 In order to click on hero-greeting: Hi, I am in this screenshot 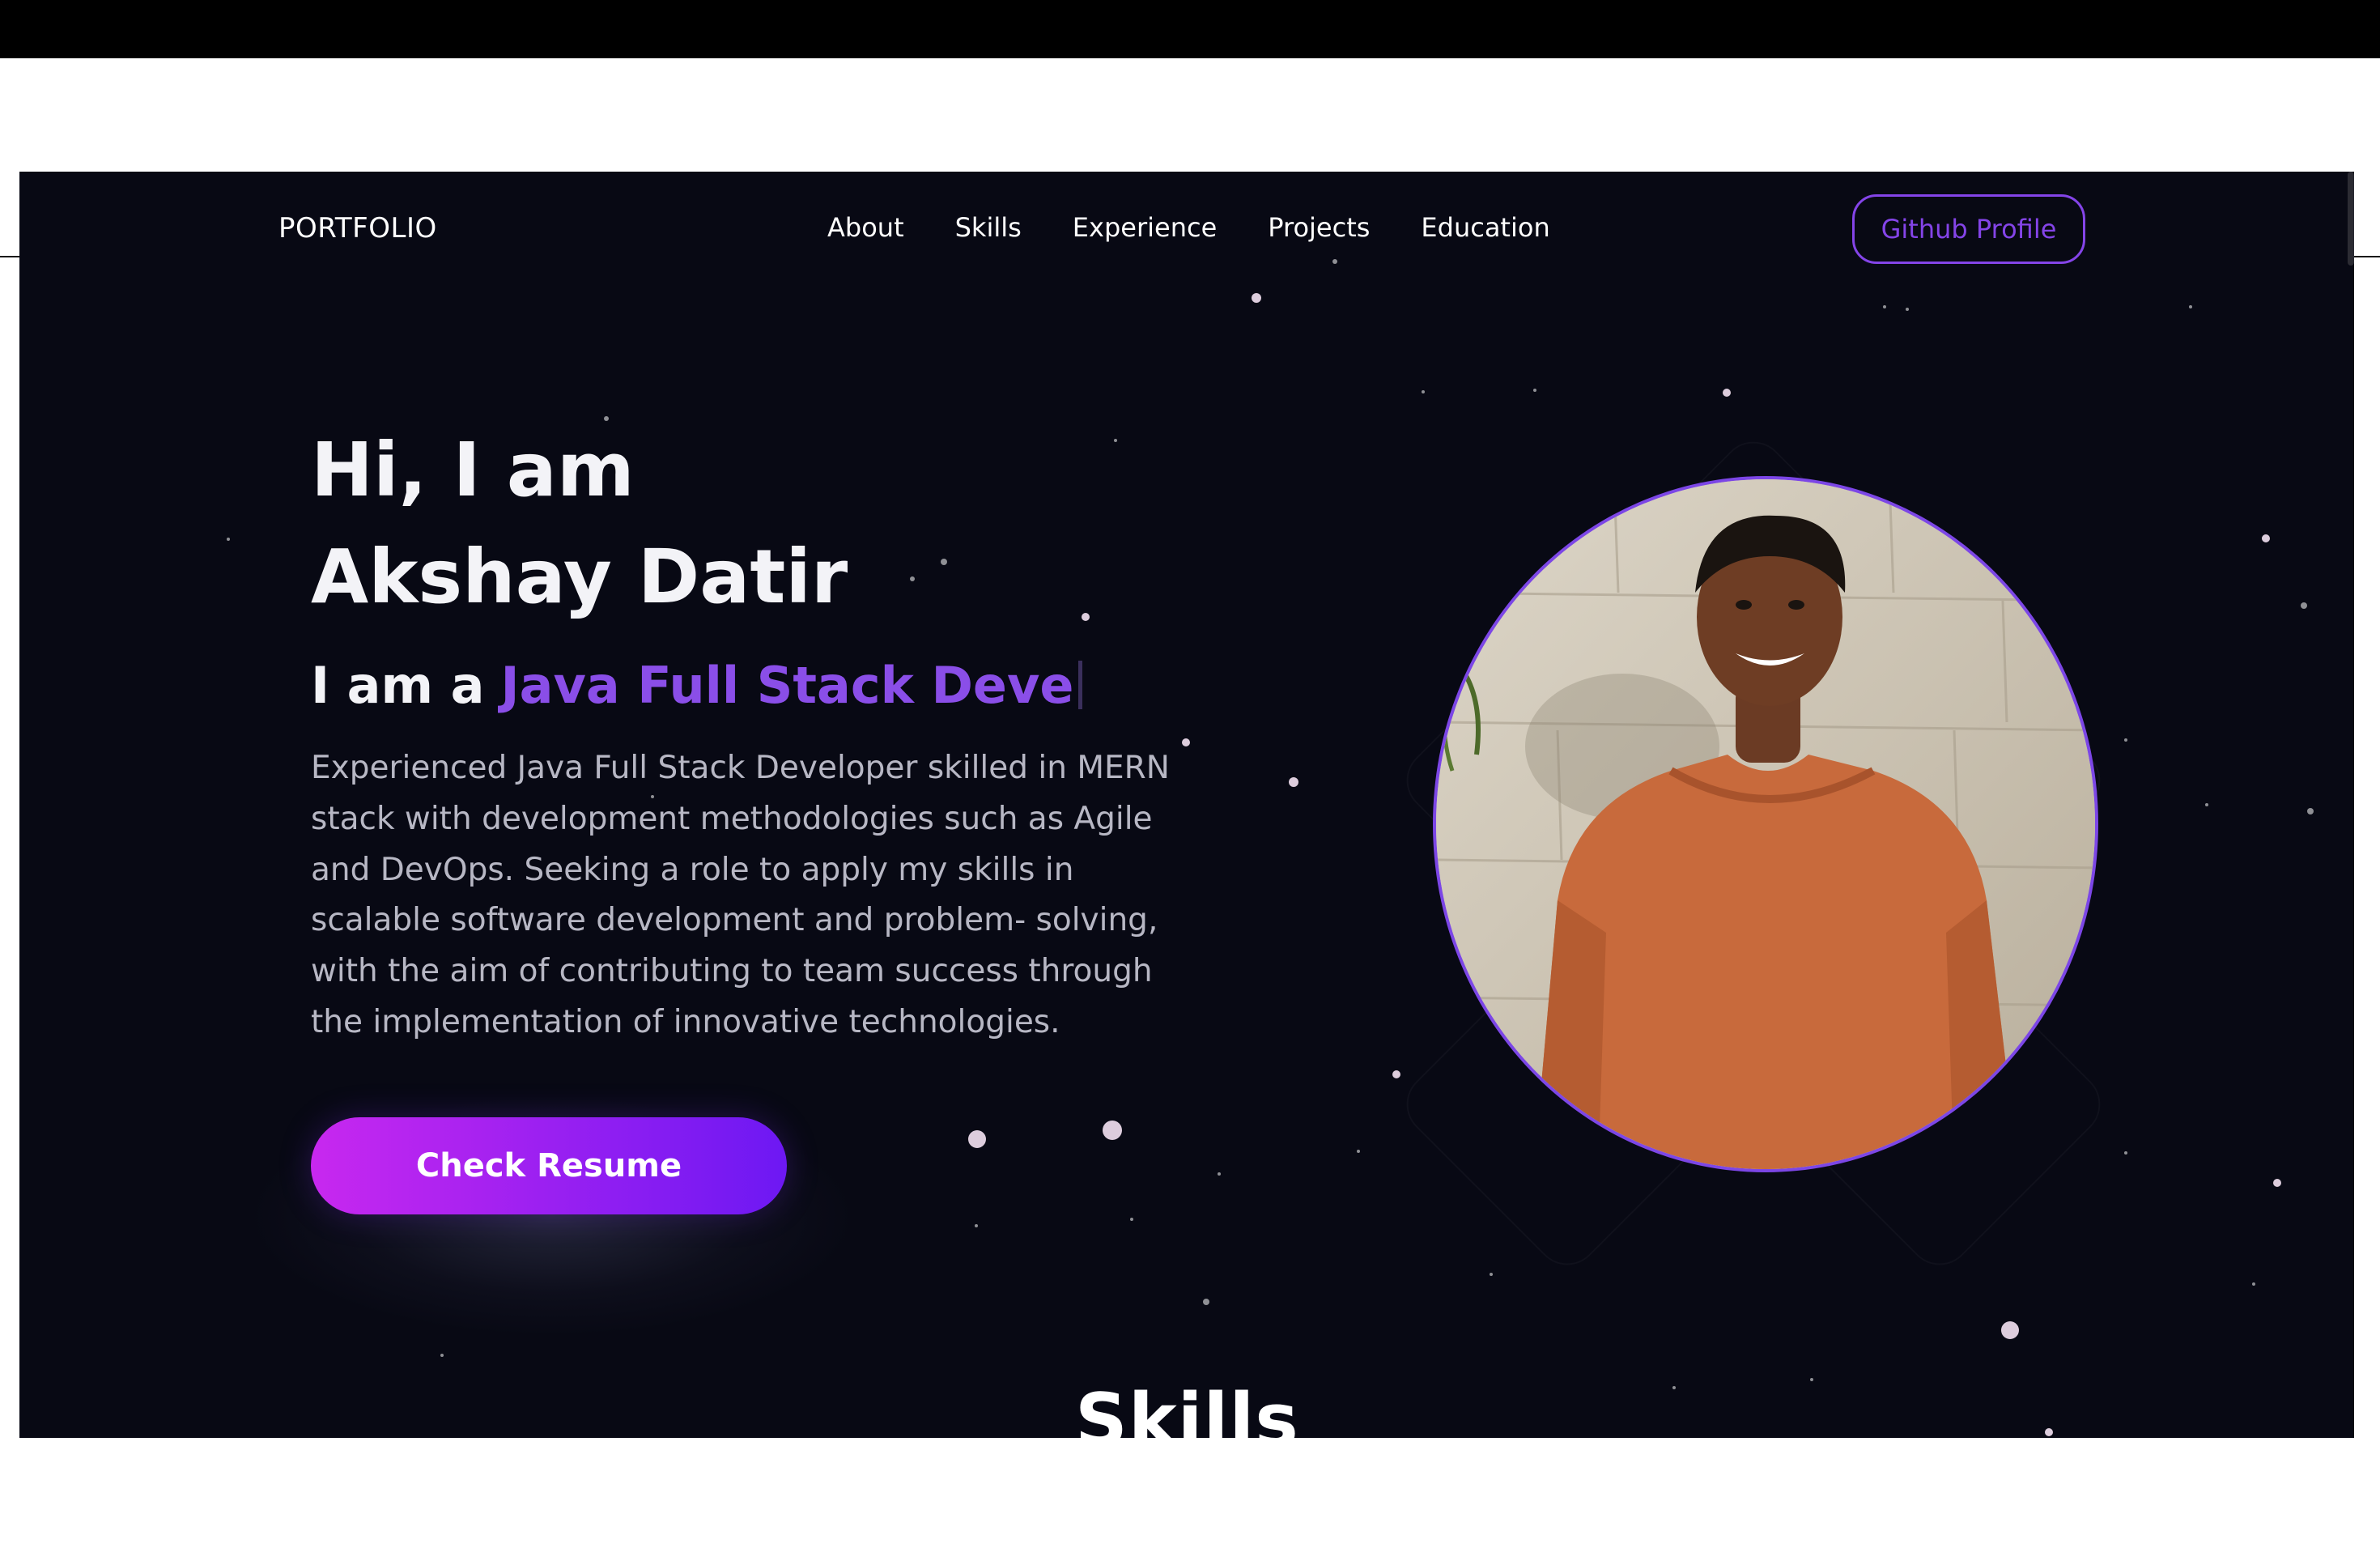, I will do `click(473, 470)`.